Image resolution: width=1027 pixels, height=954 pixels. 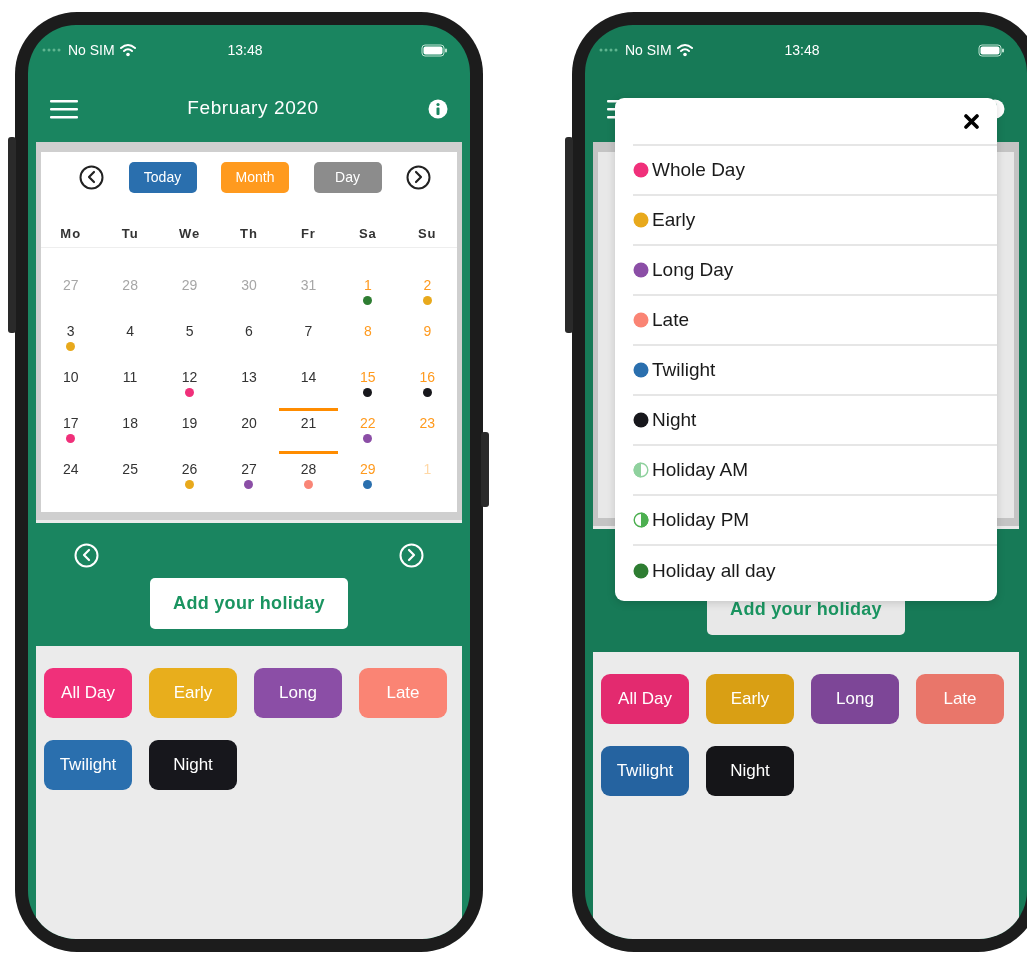 I want to click on popup-option: Holiday PM, so click(x=701, y=520).